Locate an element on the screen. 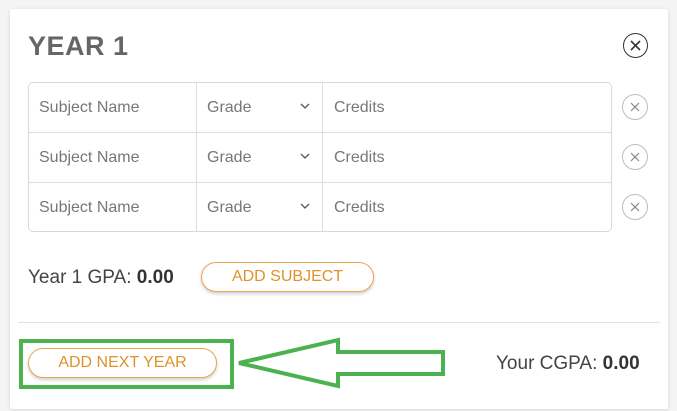 The image size is (677, 411). divider is located at coordinates (339, 322).